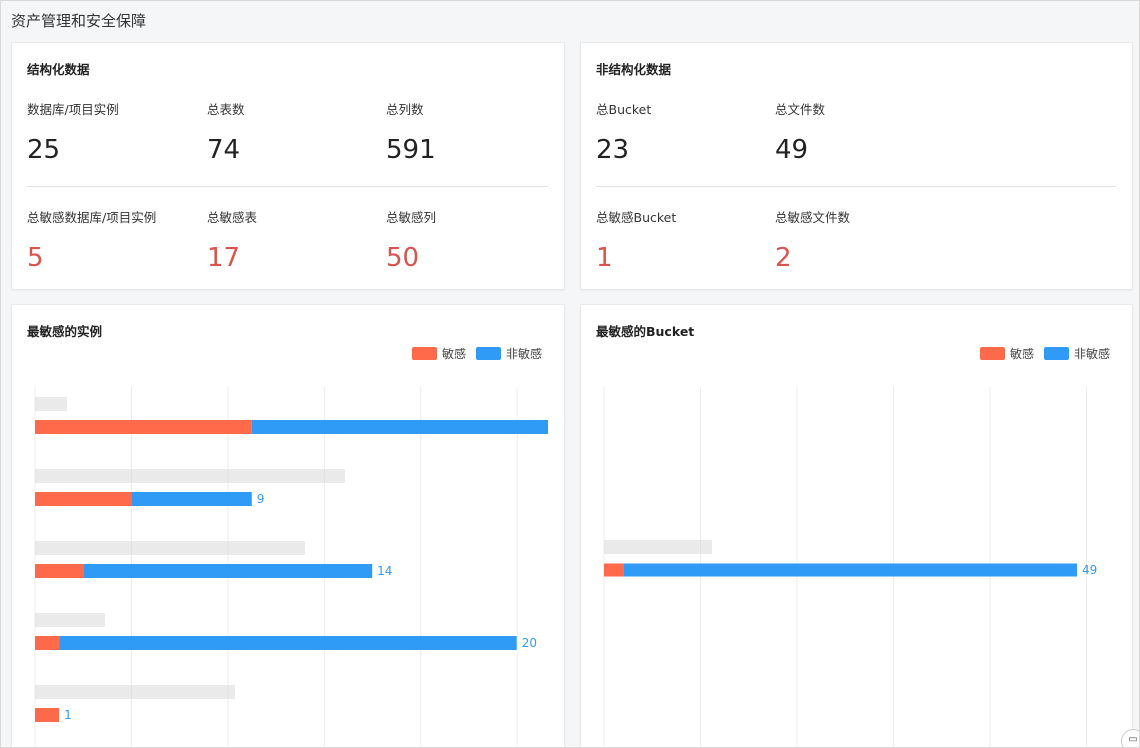 This screenshot has height=748, width=1140. I want to click on stat-label: 总表数, so click(226, 109).